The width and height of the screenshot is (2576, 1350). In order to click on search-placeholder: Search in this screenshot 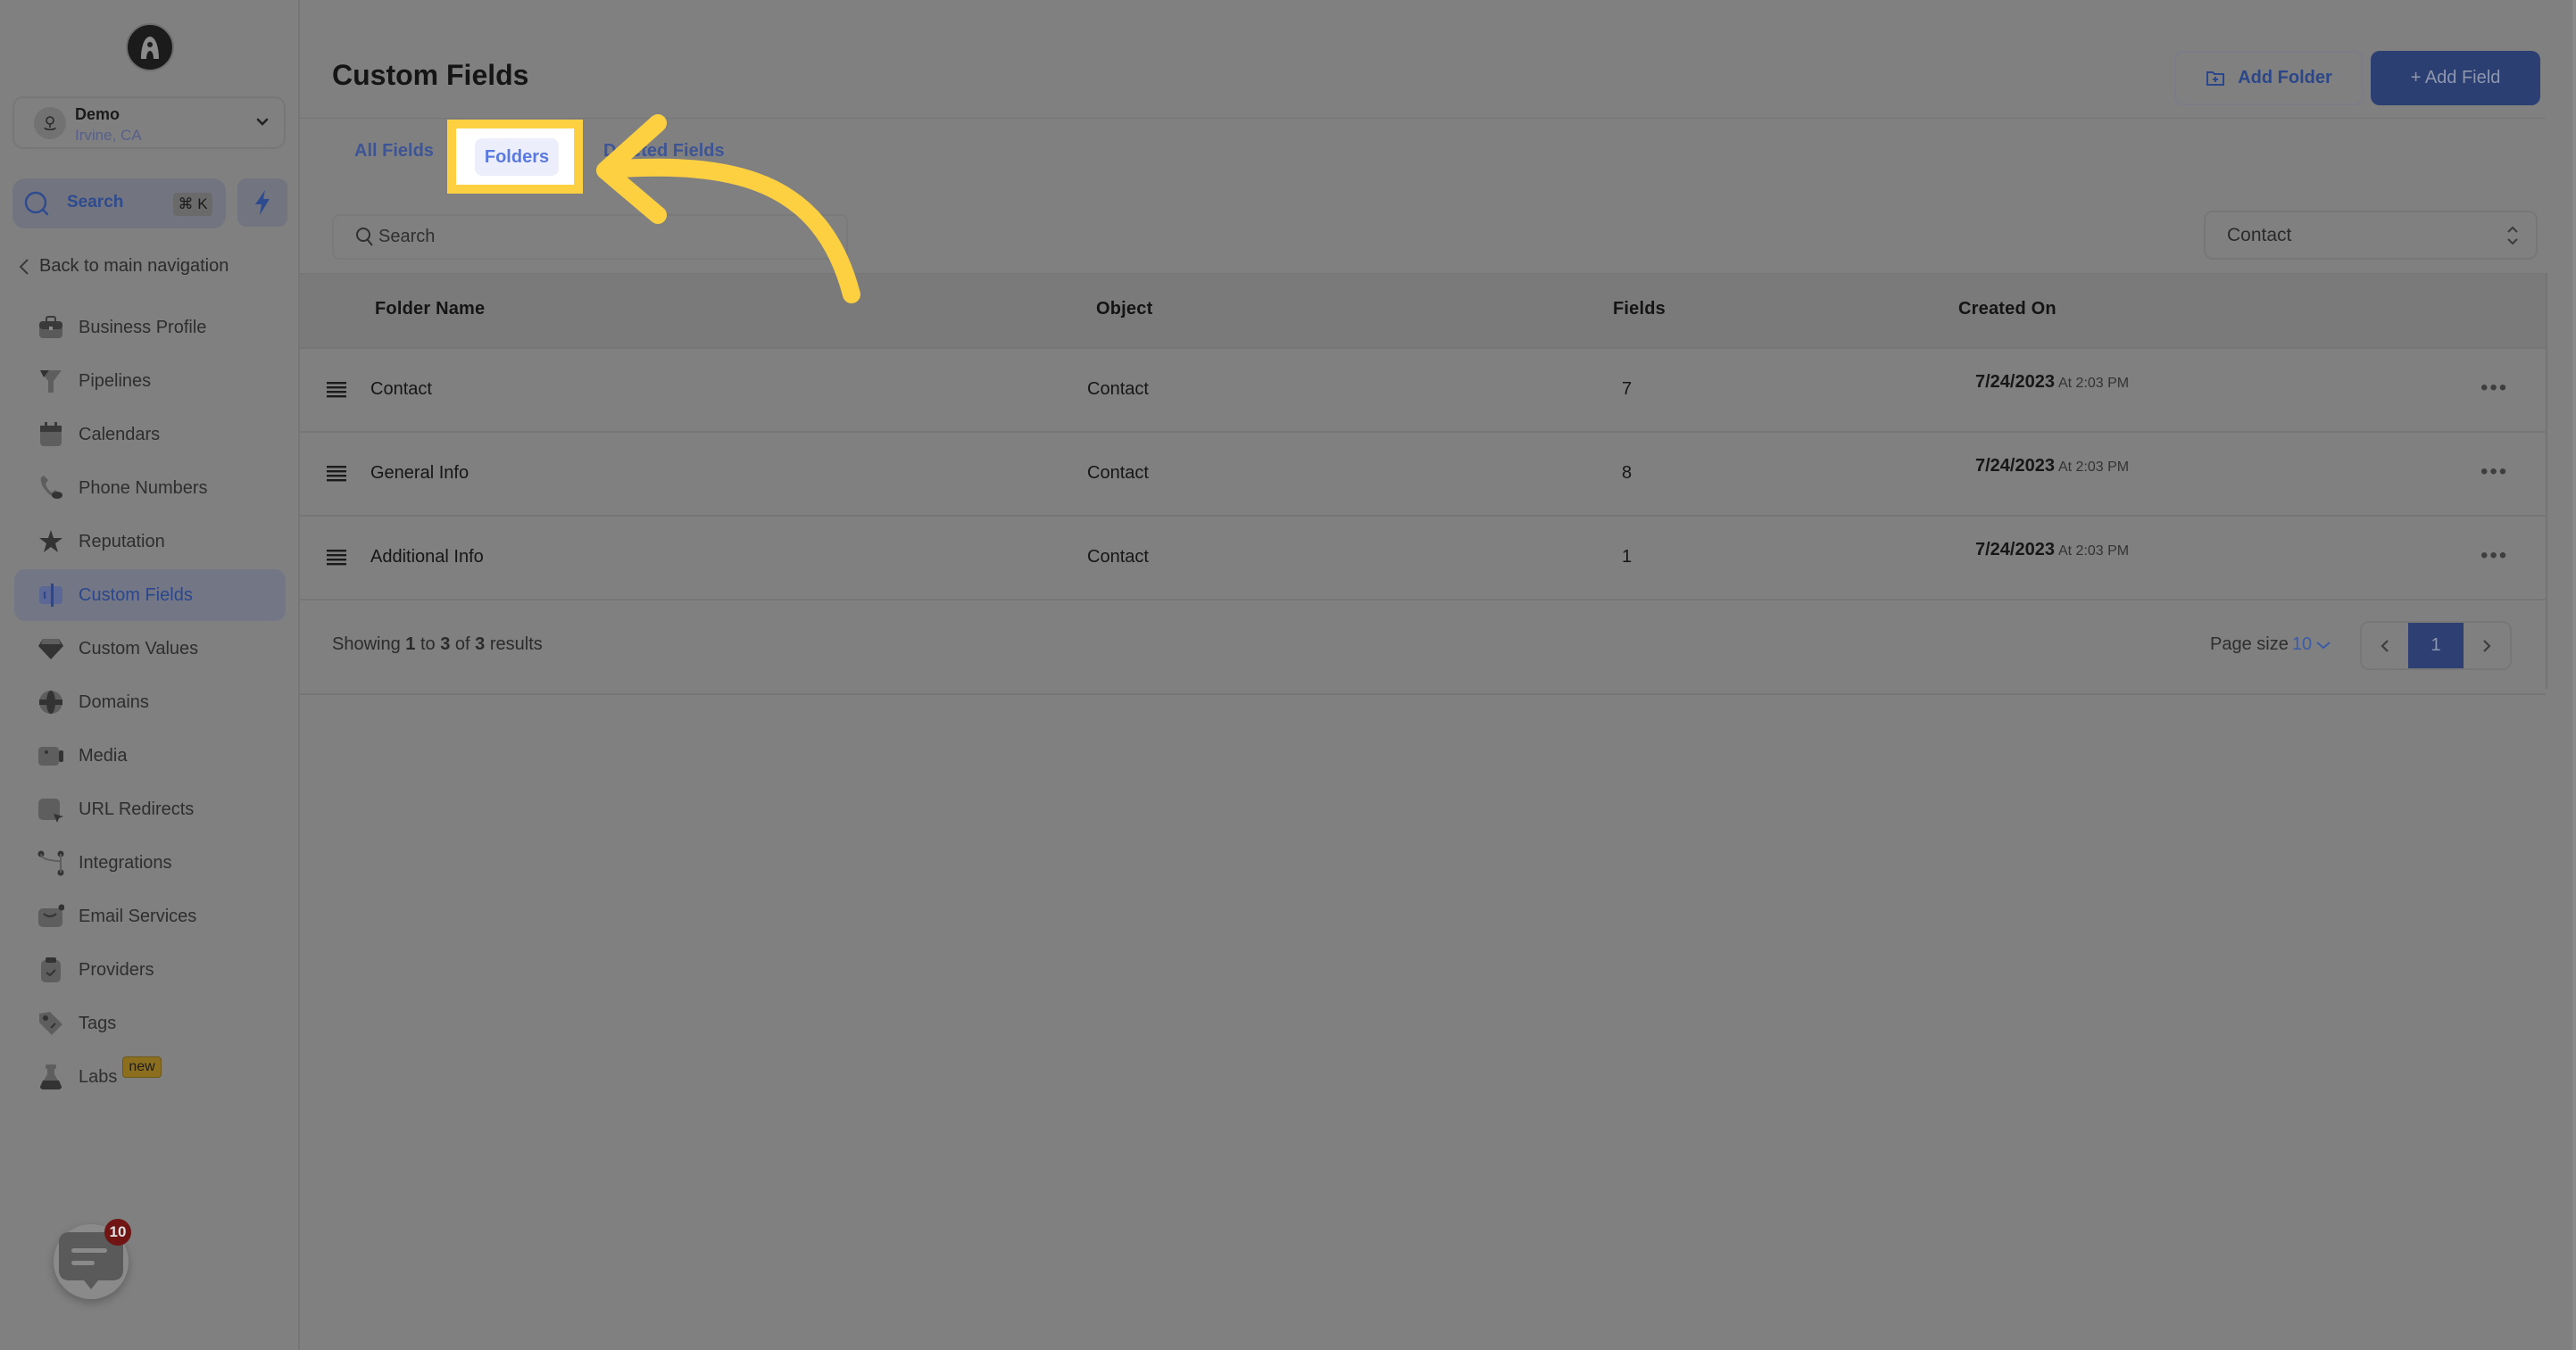, I will do `click(407, 237)`.